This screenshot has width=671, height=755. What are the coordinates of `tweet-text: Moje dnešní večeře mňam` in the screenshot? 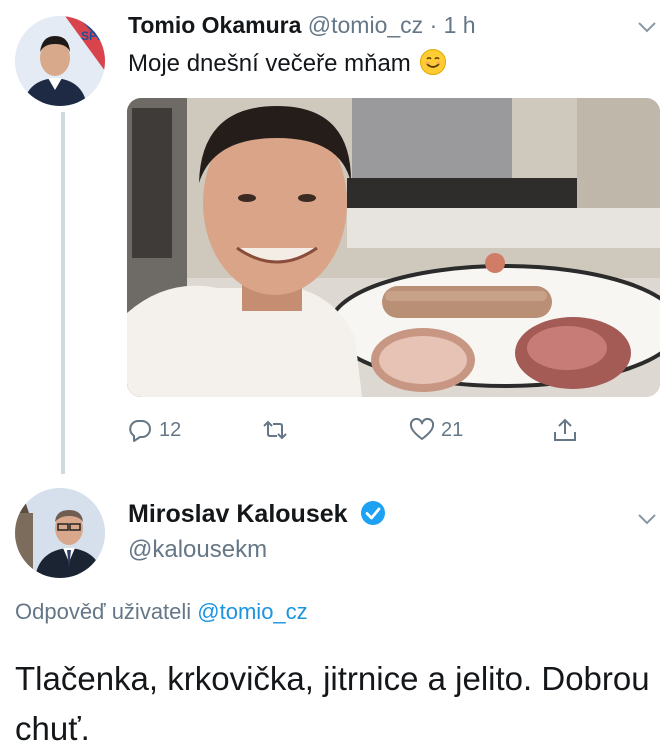 It's located at (287, 64).